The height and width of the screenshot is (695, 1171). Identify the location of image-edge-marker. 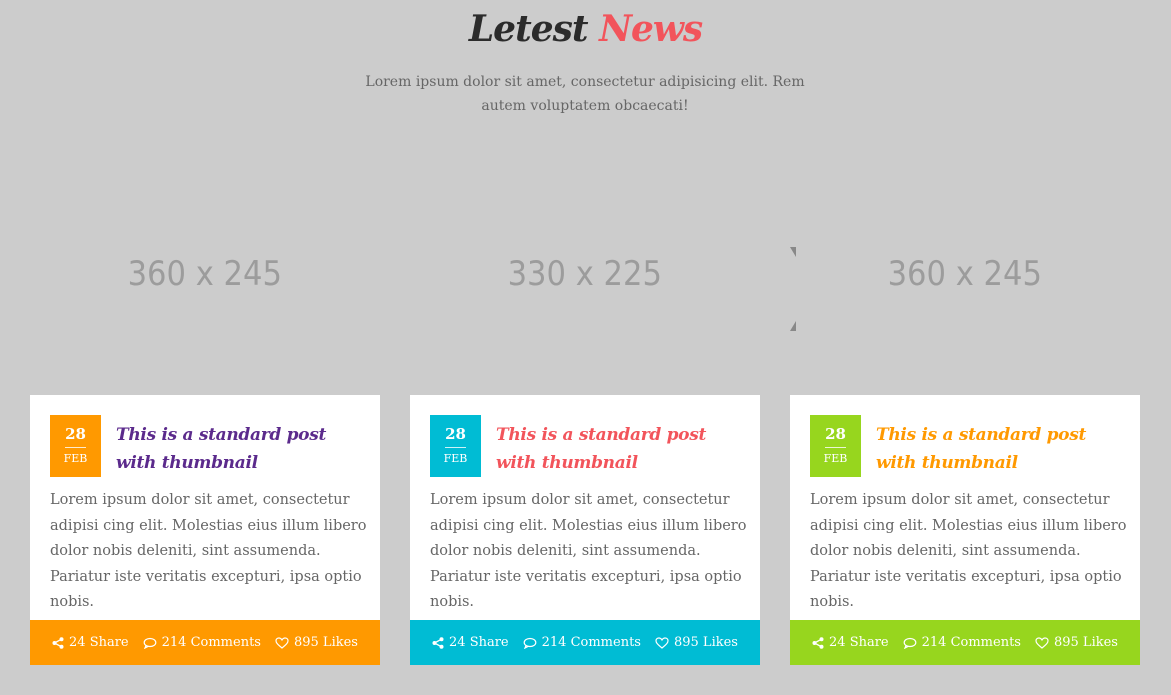
(793, 289).